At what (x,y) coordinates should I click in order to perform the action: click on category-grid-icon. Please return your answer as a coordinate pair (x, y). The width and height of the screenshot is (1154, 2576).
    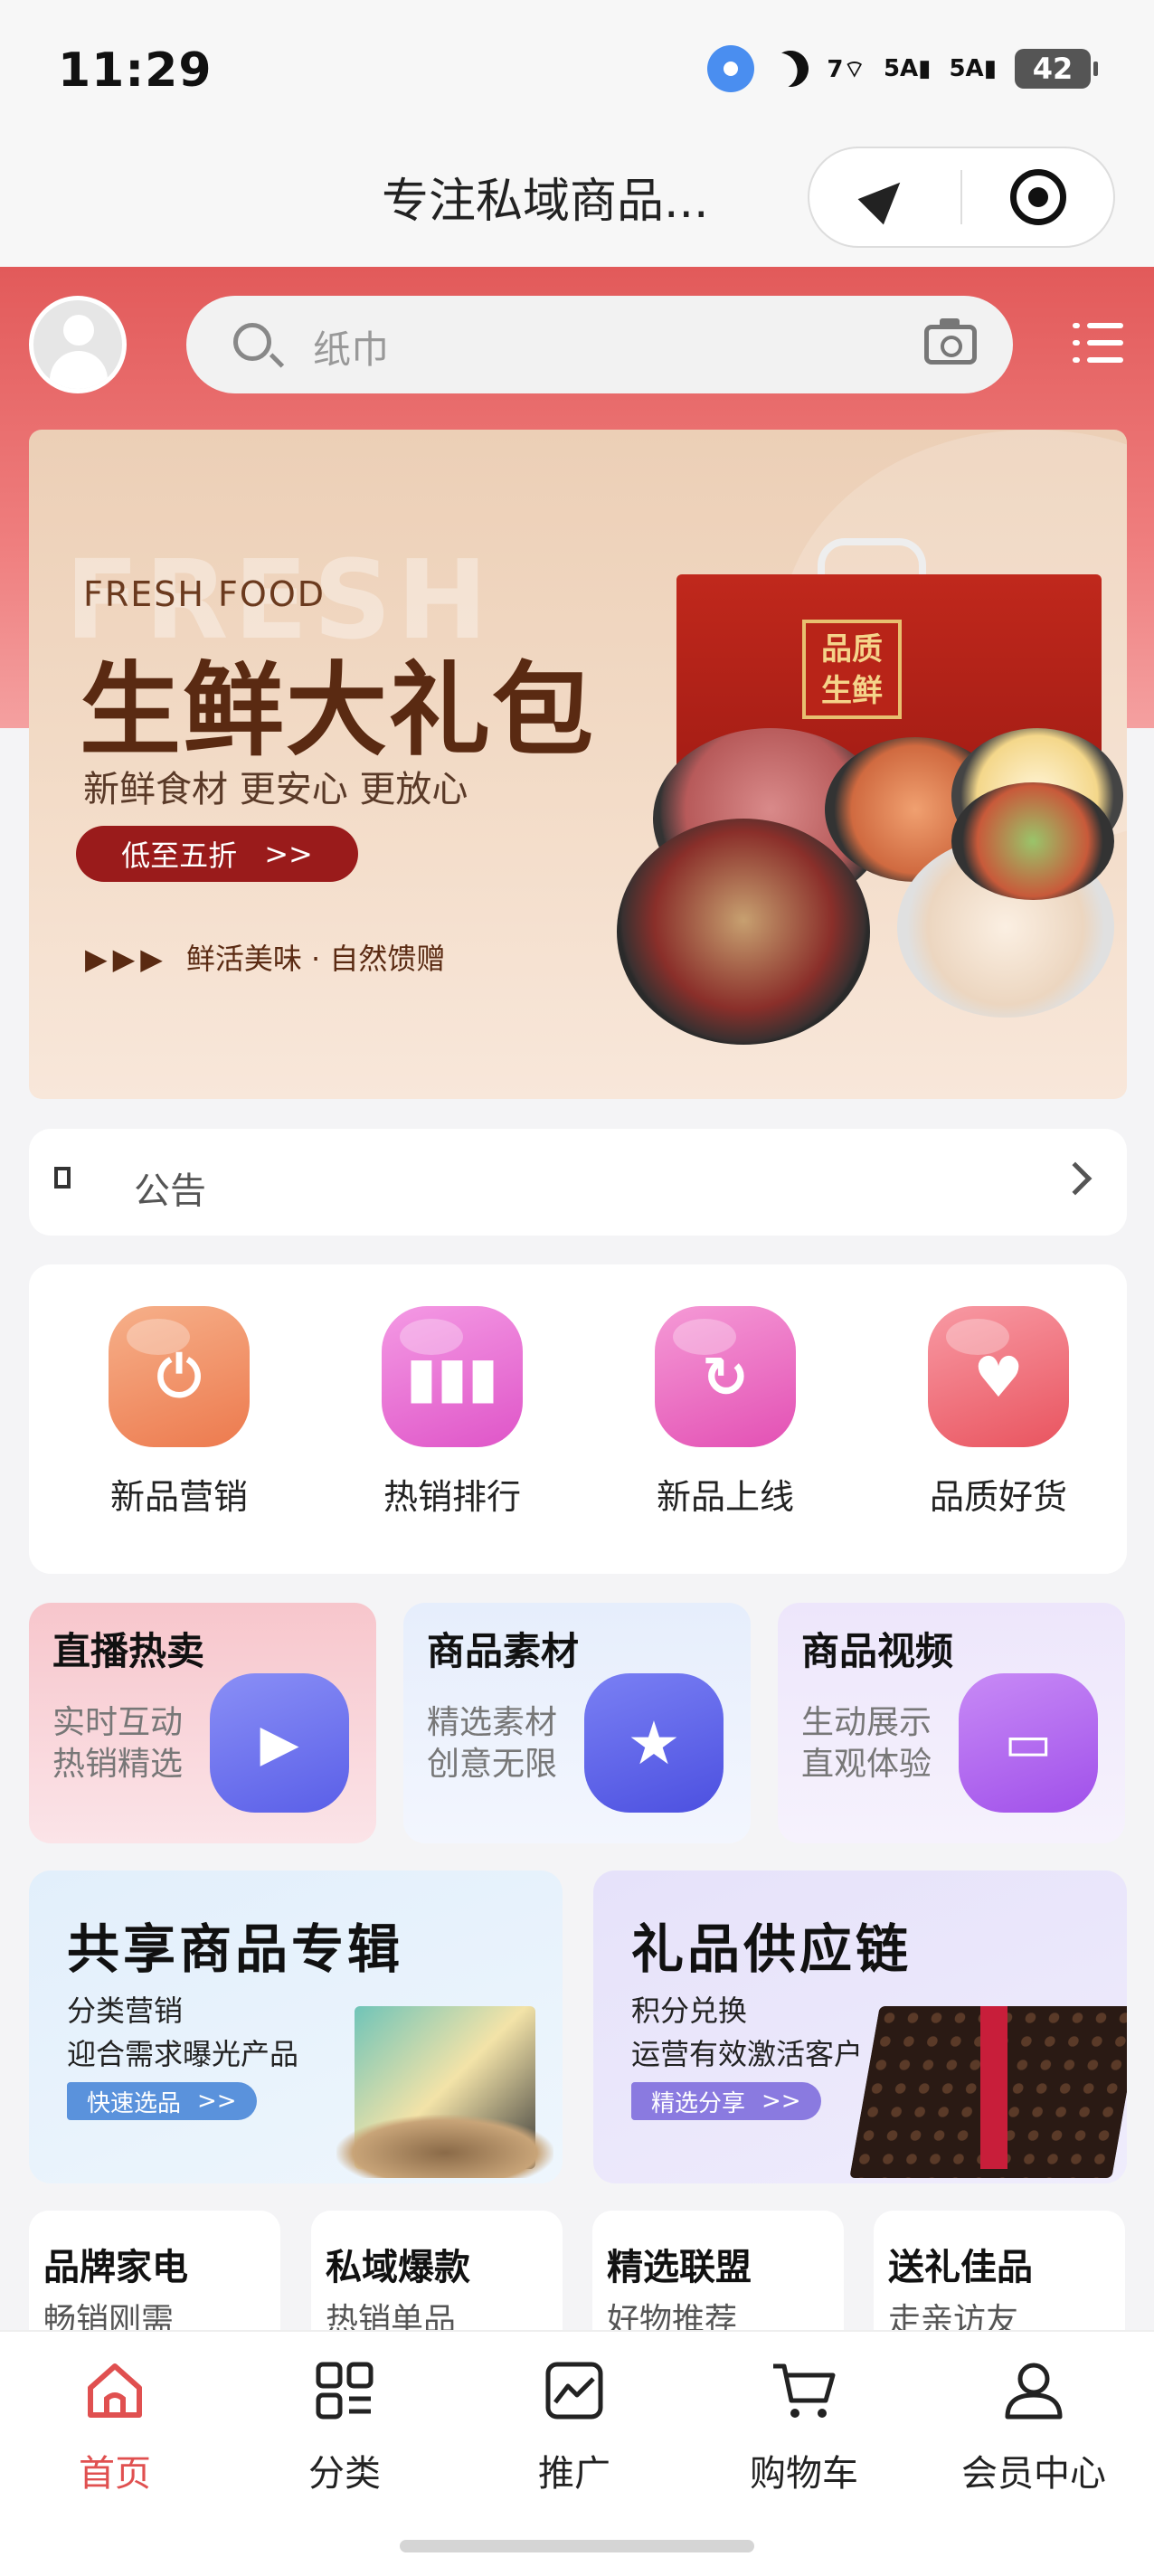
    Looking at the image, I should click on (345, 2391).